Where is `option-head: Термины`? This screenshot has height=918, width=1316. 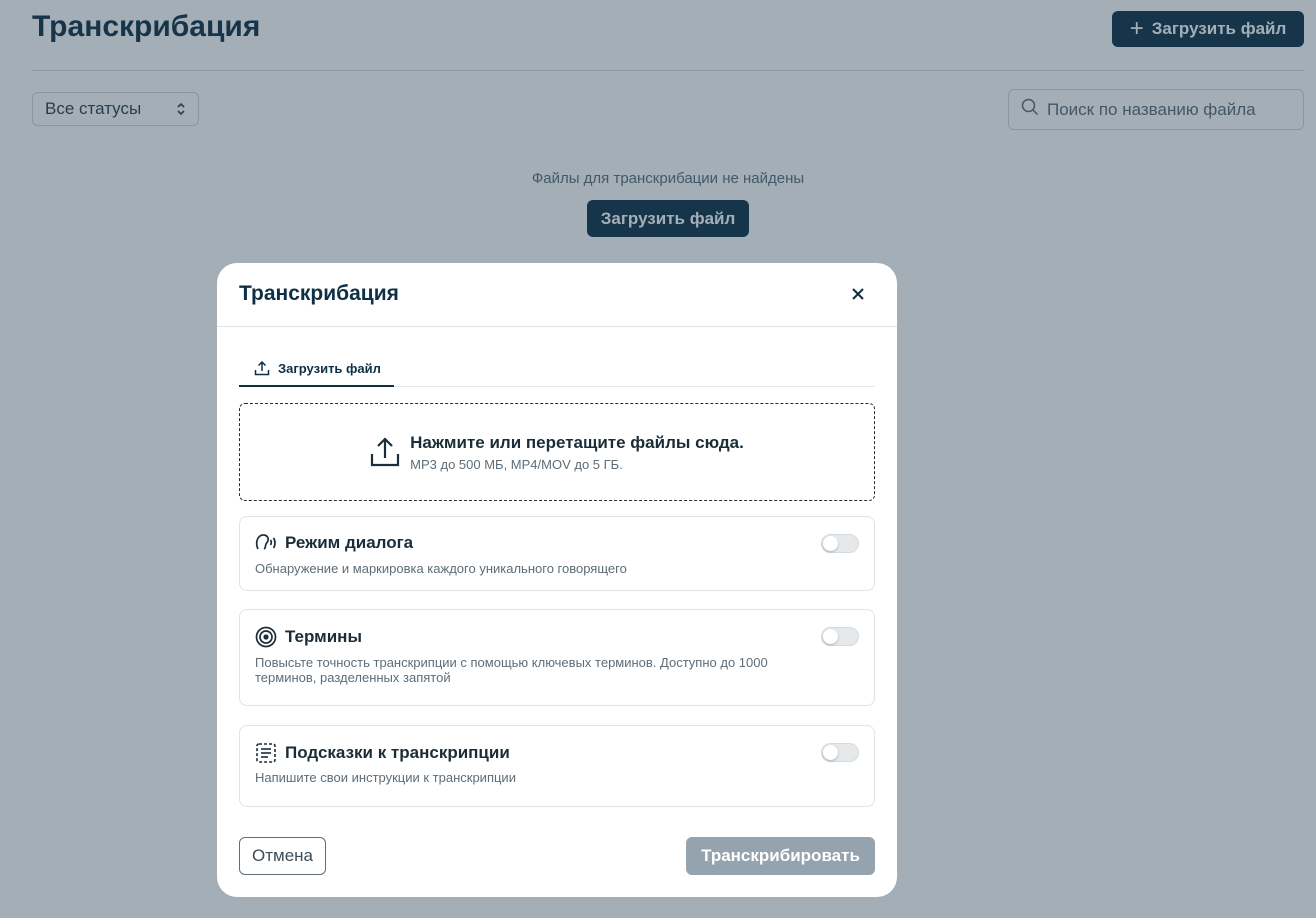
option-head: Термины is located at coordinates (308, 637).